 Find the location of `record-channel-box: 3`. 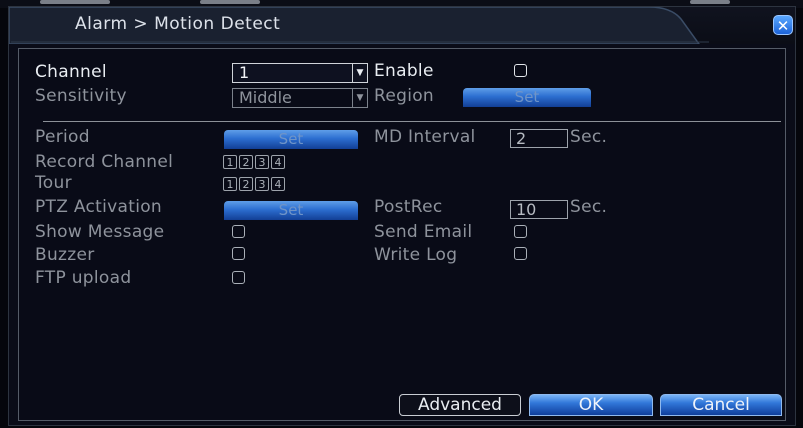

record-channel-box: 3 is located at coordinates (262, 162).